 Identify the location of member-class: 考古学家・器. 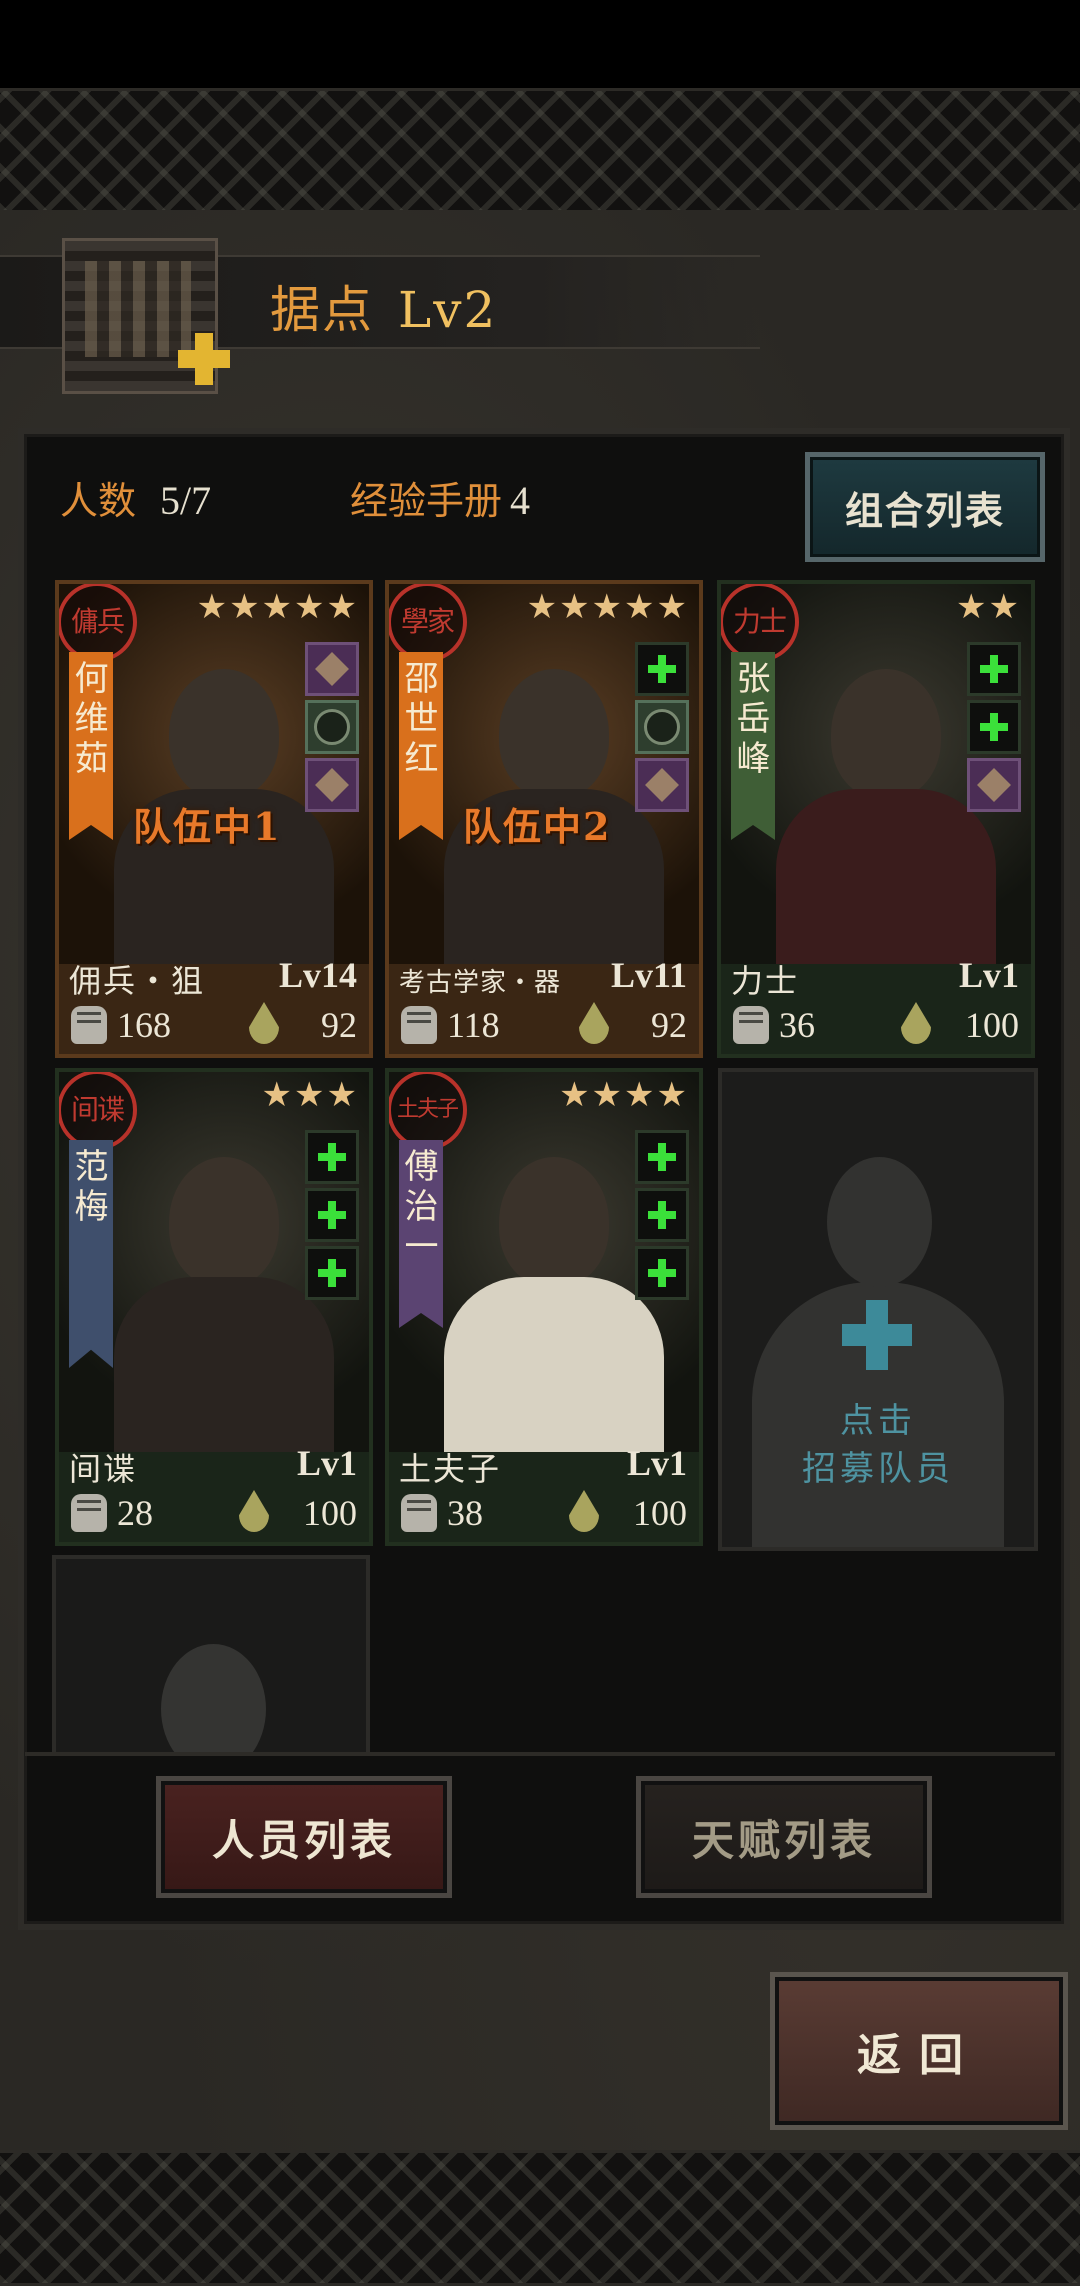
(480, 983).